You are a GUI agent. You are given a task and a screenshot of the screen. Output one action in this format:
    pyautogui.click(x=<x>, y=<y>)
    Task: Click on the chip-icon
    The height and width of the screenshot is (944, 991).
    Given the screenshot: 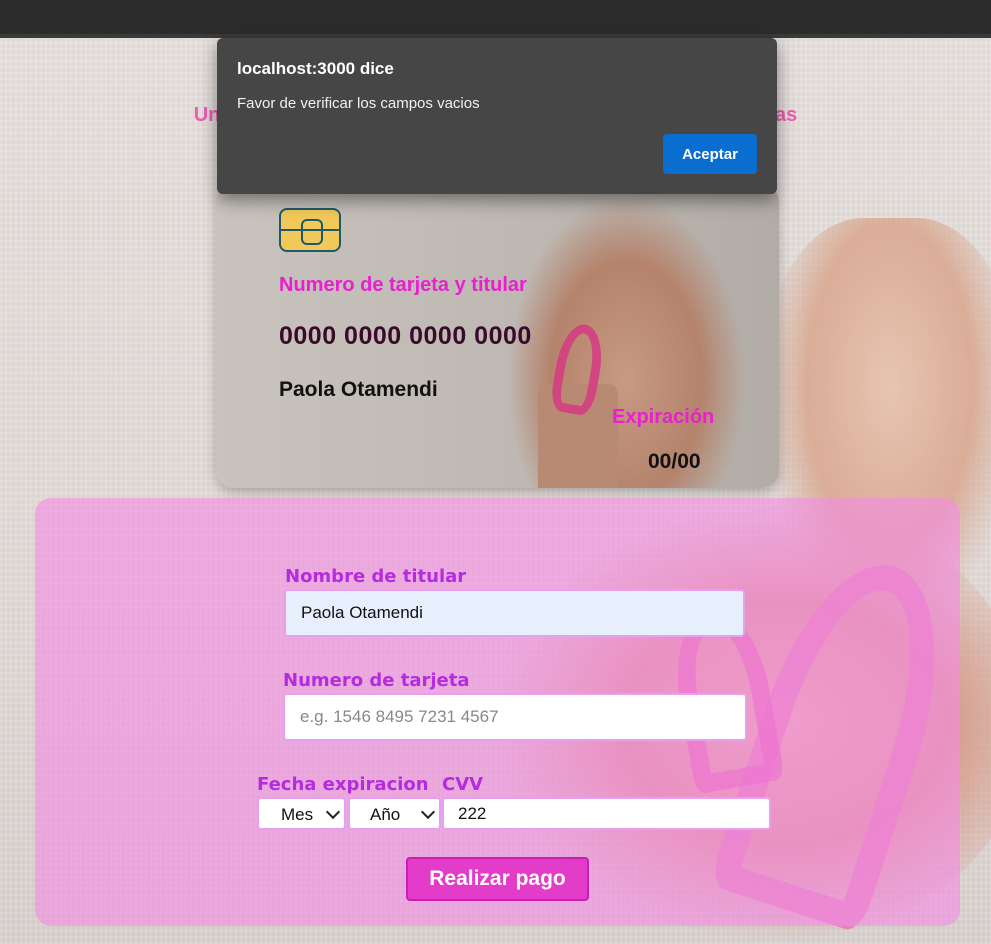 What is the action you would take?
    pyautogui.click(x=310, y=230)
    